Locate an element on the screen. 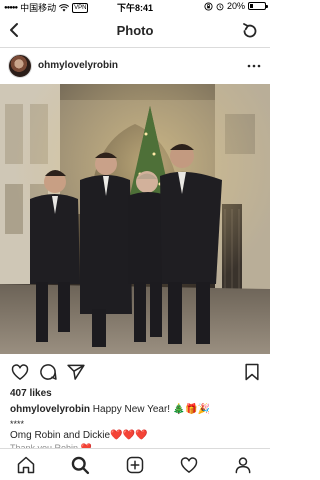 This screenshot has width=320, height=480. battery-percent: 20% is located at coordinates (235, 6).